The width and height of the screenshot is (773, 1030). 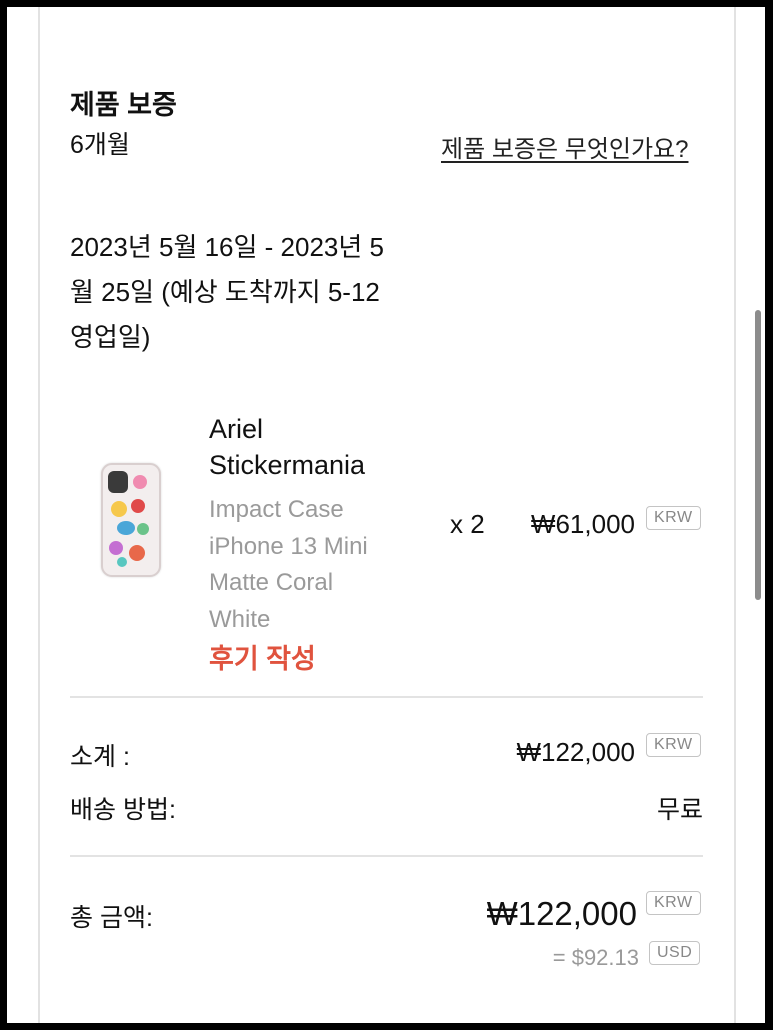 I want to click on item-unit-price: ₩61,000, so click(x=582, y=524).